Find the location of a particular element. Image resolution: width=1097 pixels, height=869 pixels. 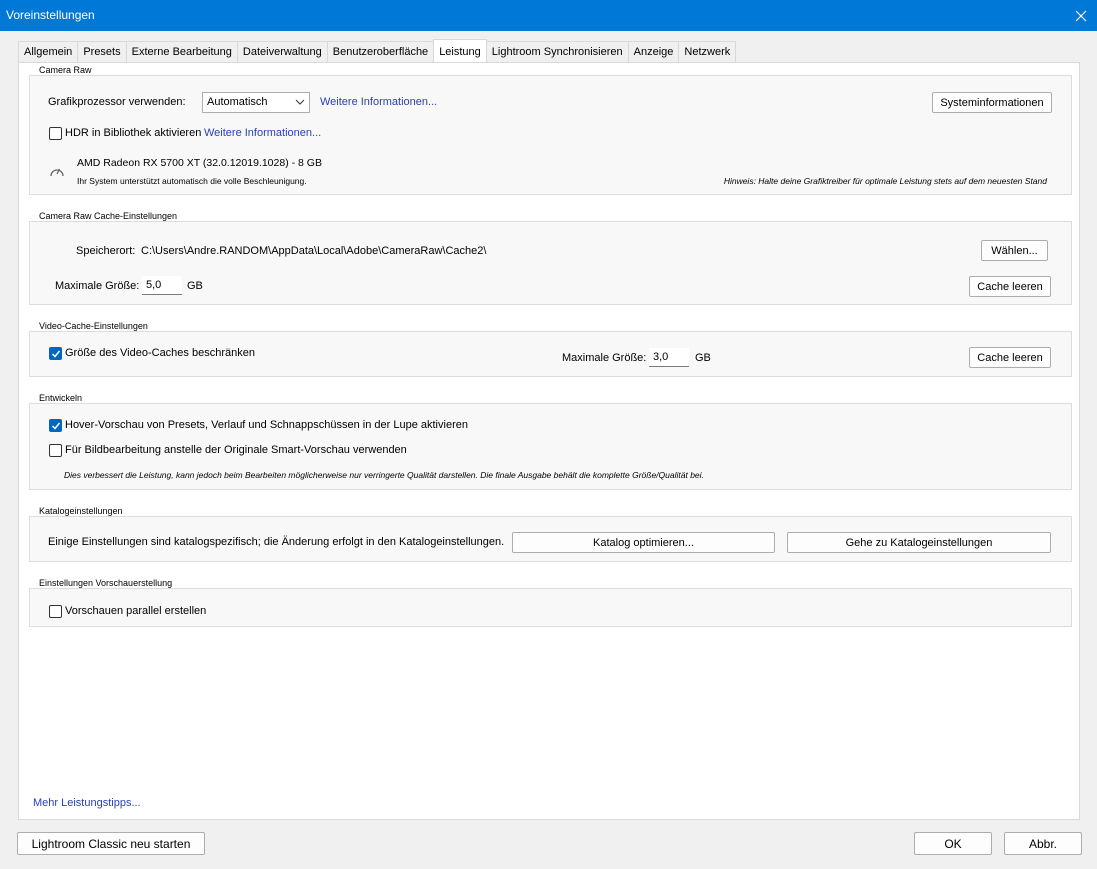

hover-preview-checkbox is located at coordinates (55, 425).